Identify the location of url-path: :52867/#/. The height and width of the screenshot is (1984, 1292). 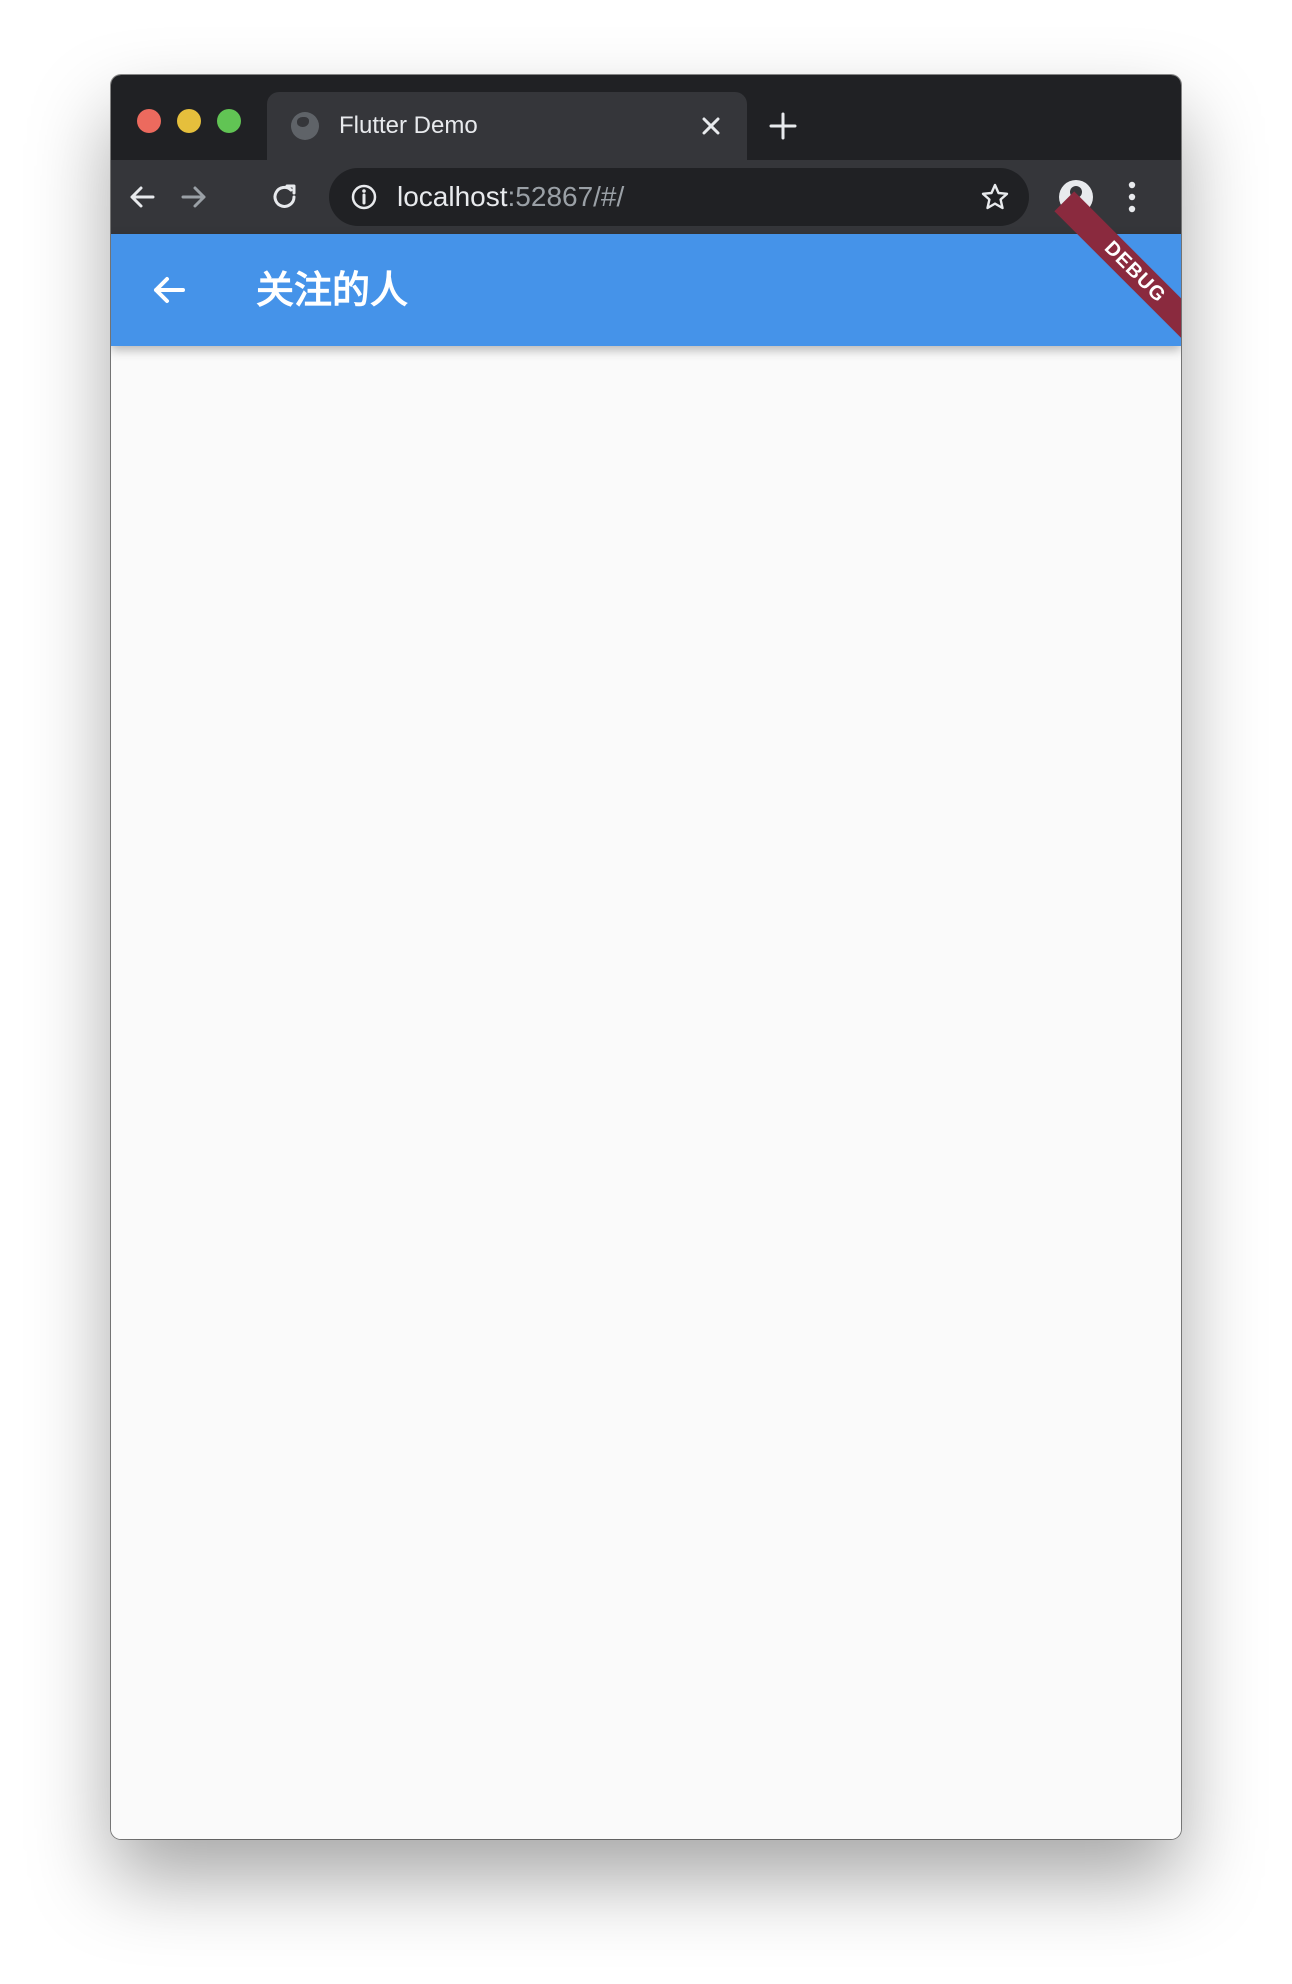
(566, 196).